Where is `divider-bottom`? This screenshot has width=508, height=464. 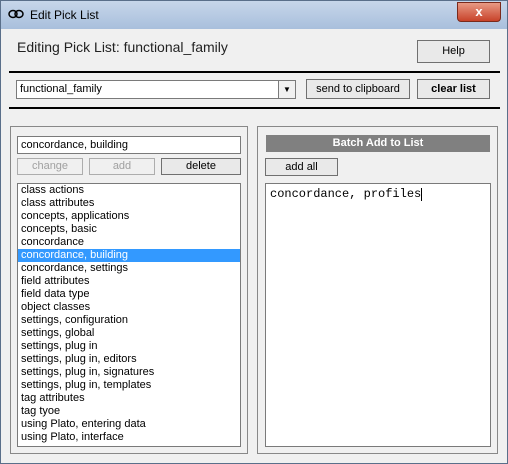 divider-bottom is located at coordinates (254, 108).